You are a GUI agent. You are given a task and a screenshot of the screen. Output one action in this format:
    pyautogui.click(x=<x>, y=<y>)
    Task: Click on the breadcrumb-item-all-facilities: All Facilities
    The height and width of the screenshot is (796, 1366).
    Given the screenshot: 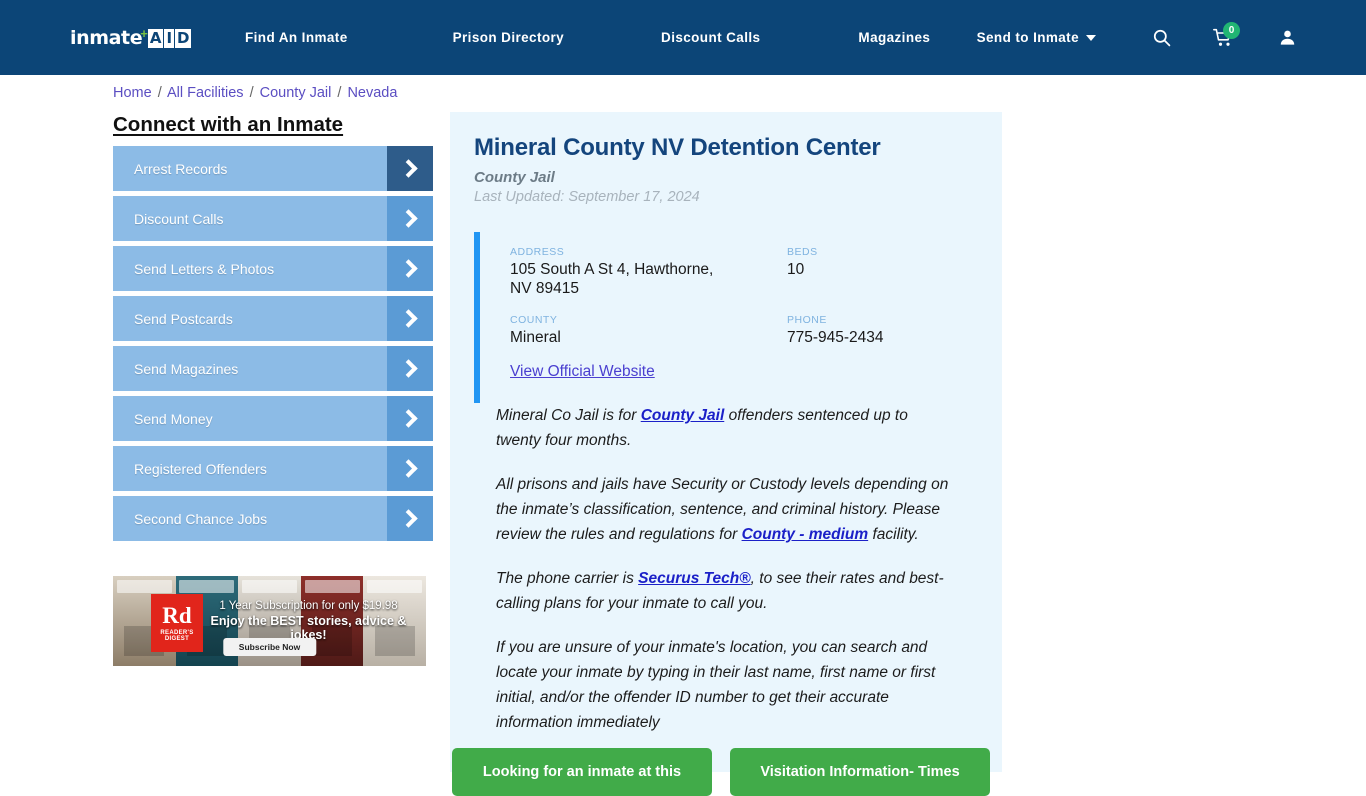 What is the action you would take?
    pyautogui.click(x=205, y=93)
    